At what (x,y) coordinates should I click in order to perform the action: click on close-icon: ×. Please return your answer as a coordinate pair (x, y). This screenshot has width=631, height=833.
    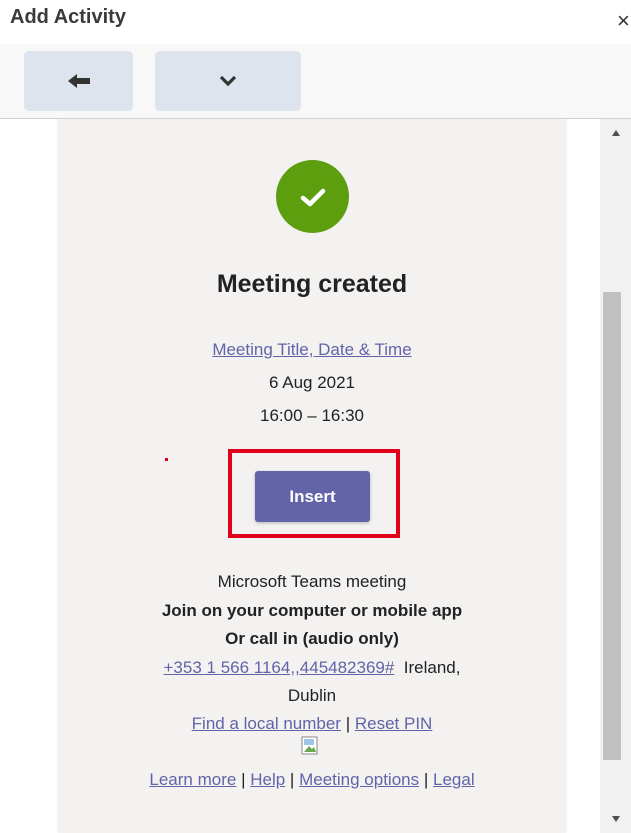
    Looking at the image, I should click on (624, 21).